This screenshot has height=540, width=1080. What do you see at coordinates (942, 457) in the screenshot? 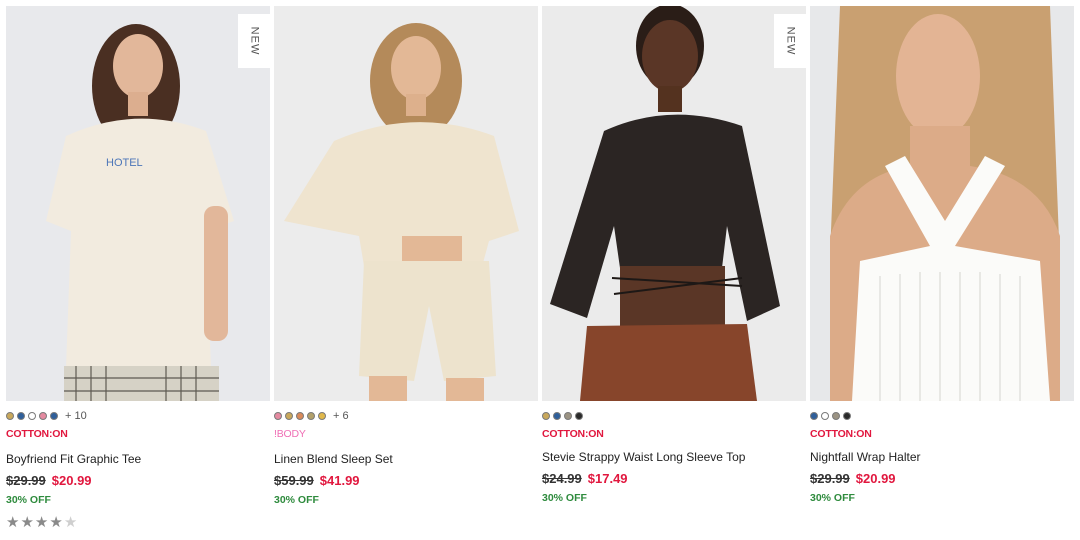
I see `product-title: Nightfall Wrap Halter` at bounding box center [942, 457].